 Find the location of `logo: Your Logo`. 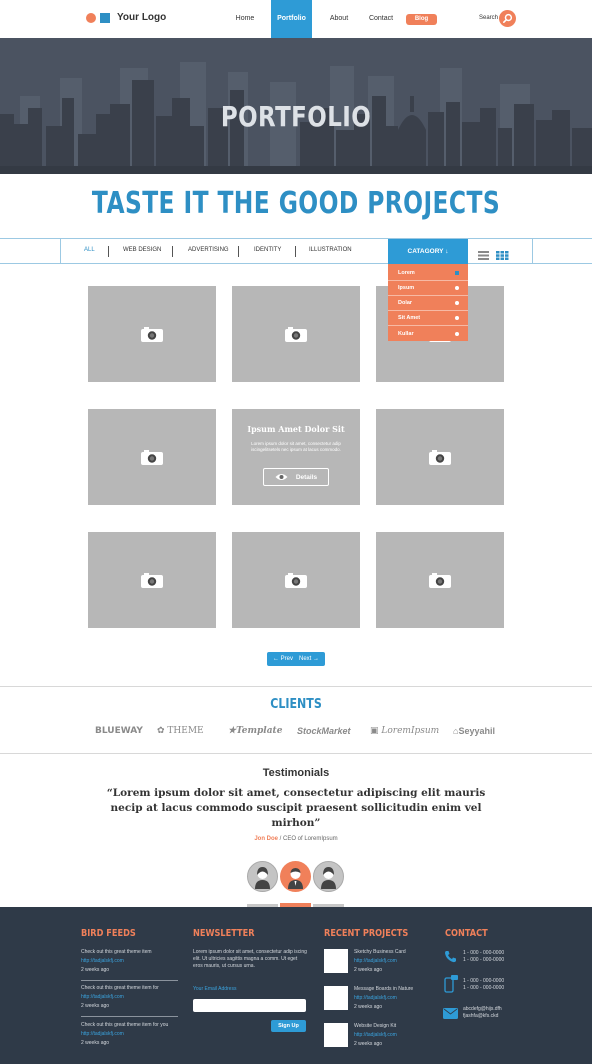

logo: Your Logo is located at coordinates (126, 17).